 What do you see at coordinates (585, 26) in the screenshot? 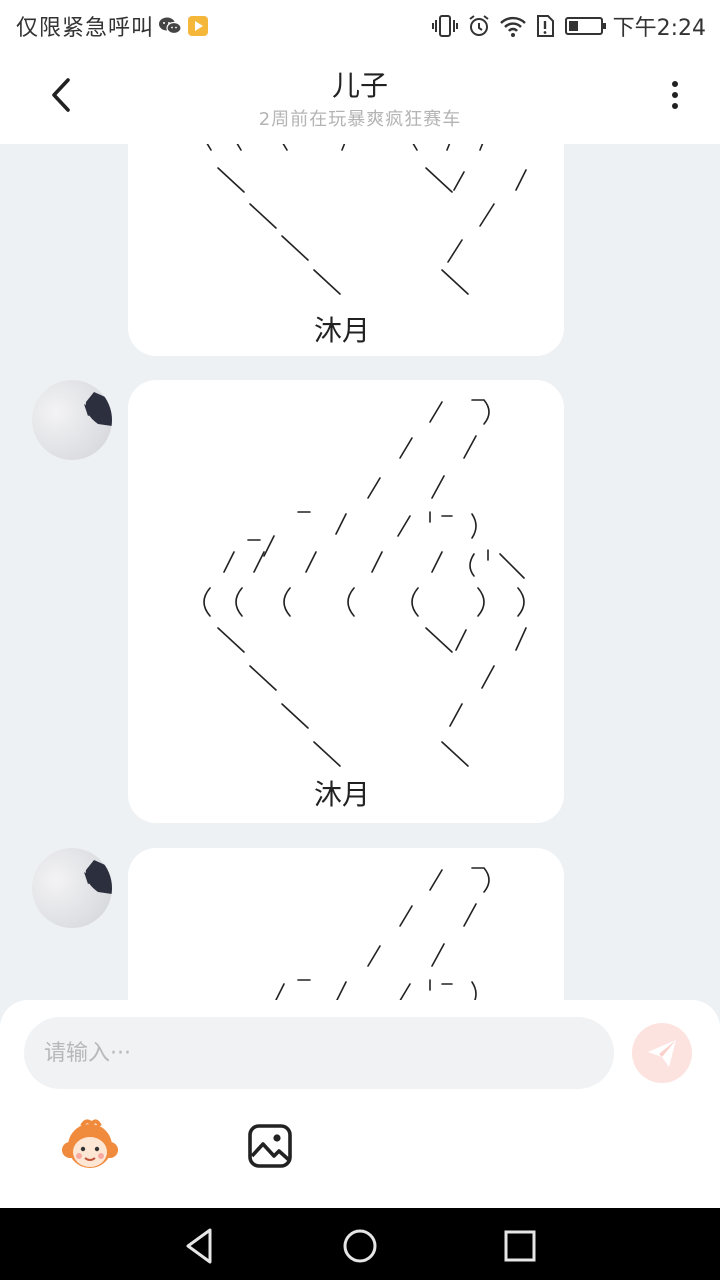
I see `battery-icon` at bounding box center [585, 26].